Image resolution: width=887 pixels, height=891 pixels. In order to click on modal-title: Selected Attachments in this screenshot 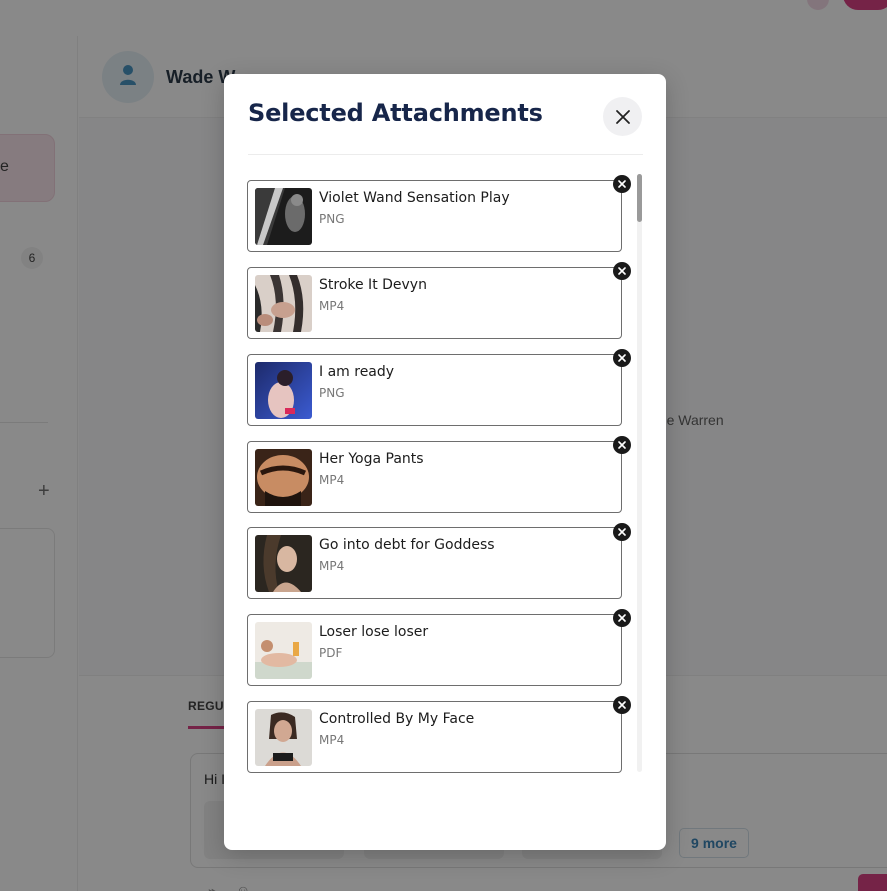, I will do `click(395, 113)`.